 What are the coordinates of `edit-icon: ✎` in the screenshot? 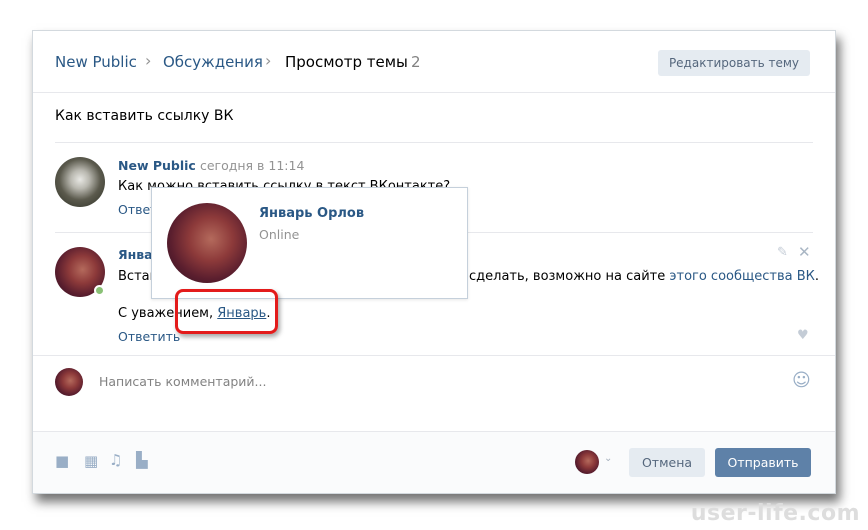 It's located at (782, 252).